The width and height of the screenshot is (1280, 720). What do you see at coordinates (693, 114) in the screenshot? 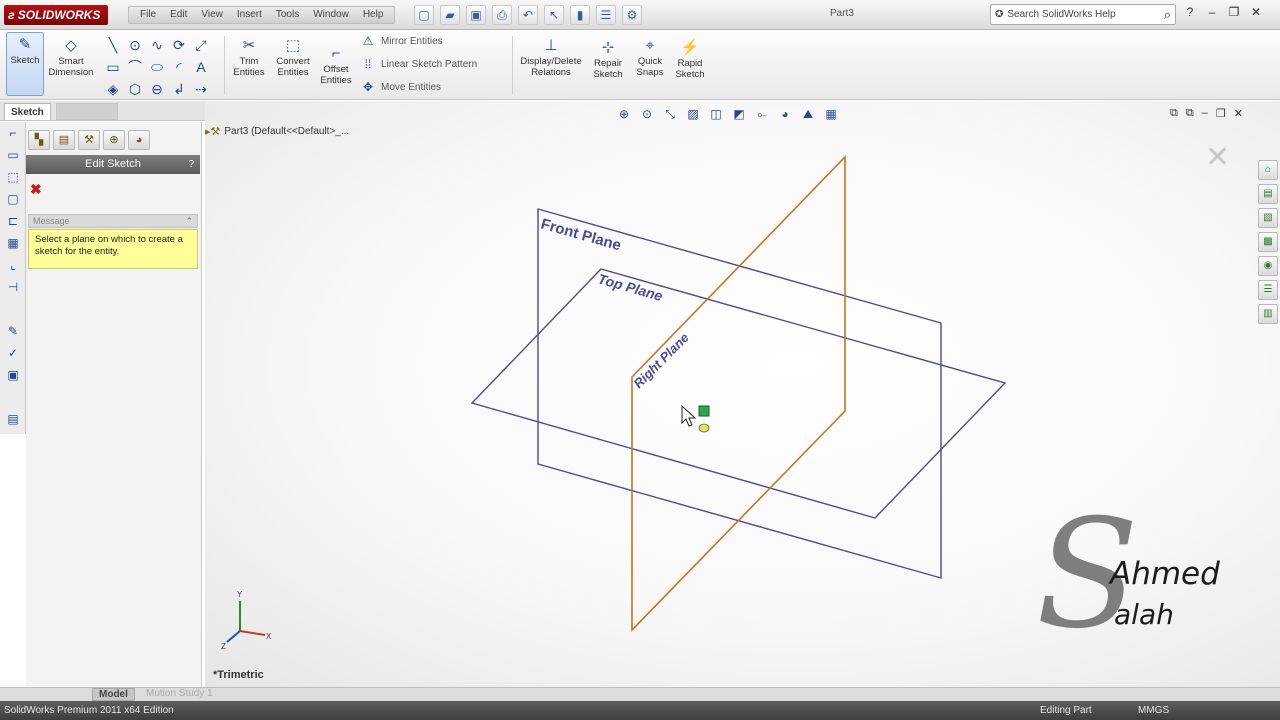
I see `section-view-icon: ▨` at bounding box center [693, 114].